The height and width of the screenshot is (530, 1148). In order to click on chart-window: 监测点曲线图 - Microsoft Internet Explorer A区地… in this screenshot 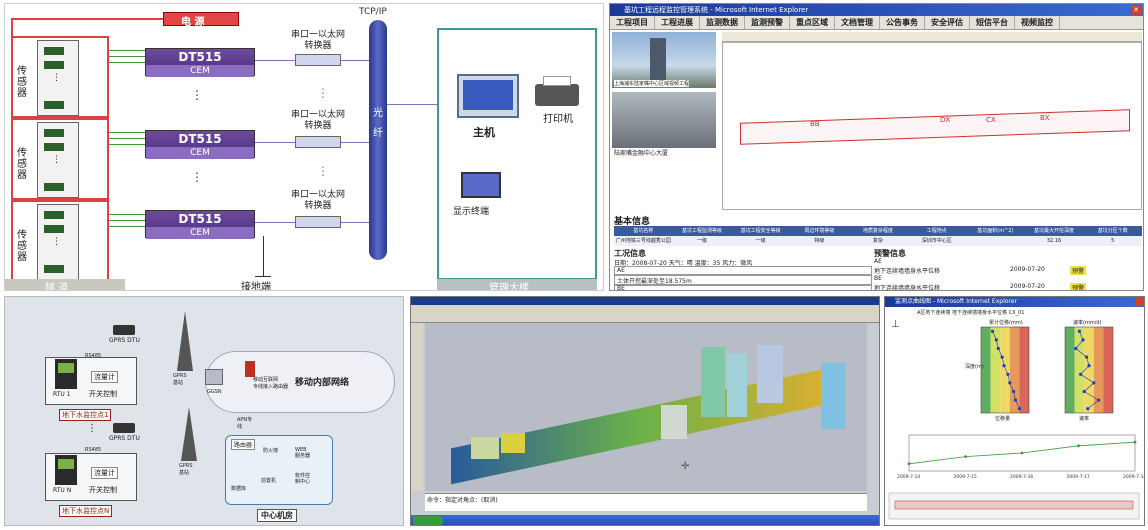, I will do `click(1014, 411)`.